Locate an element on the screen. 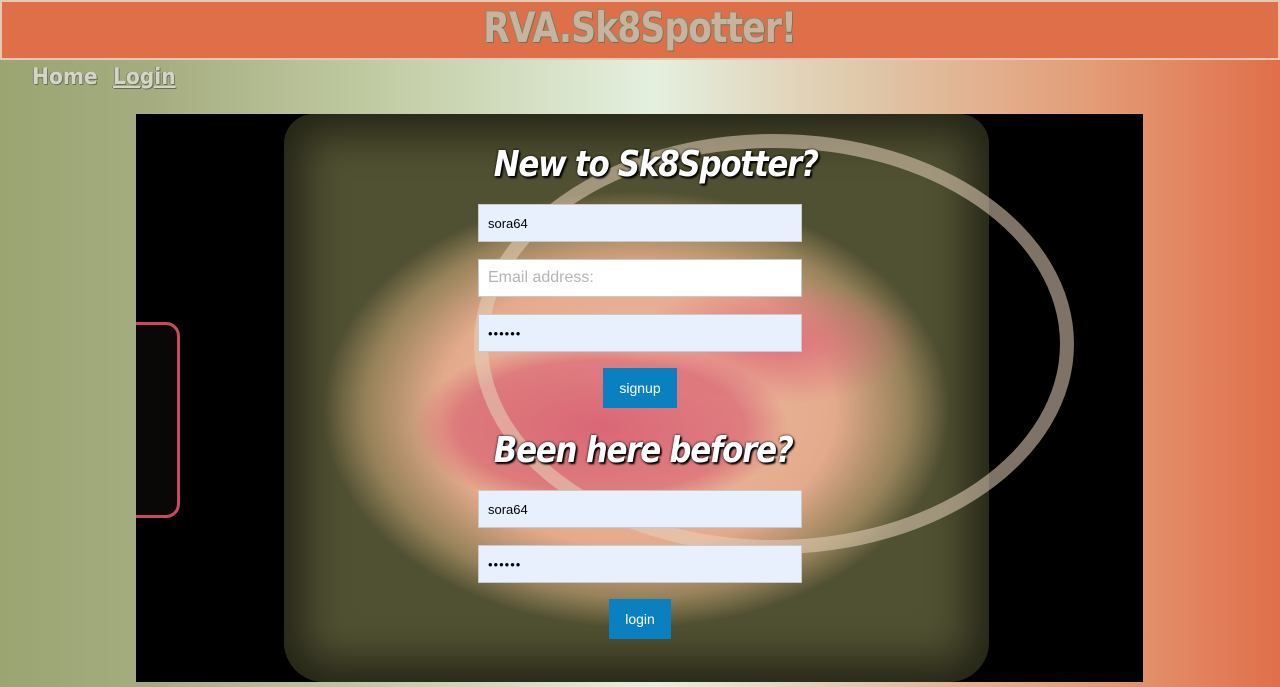 Image resolution: width=1280 pixels, height=687 pixels. login-password-input is located at coordinates (640, 564).